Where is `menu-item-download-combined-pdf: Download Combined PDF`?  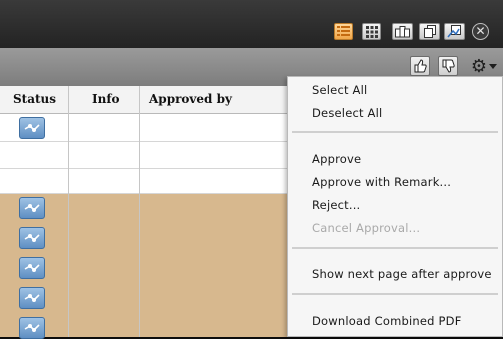
menu-item-download-combined-pdf: Download Combined PDF is located at coordinates (387, 321).